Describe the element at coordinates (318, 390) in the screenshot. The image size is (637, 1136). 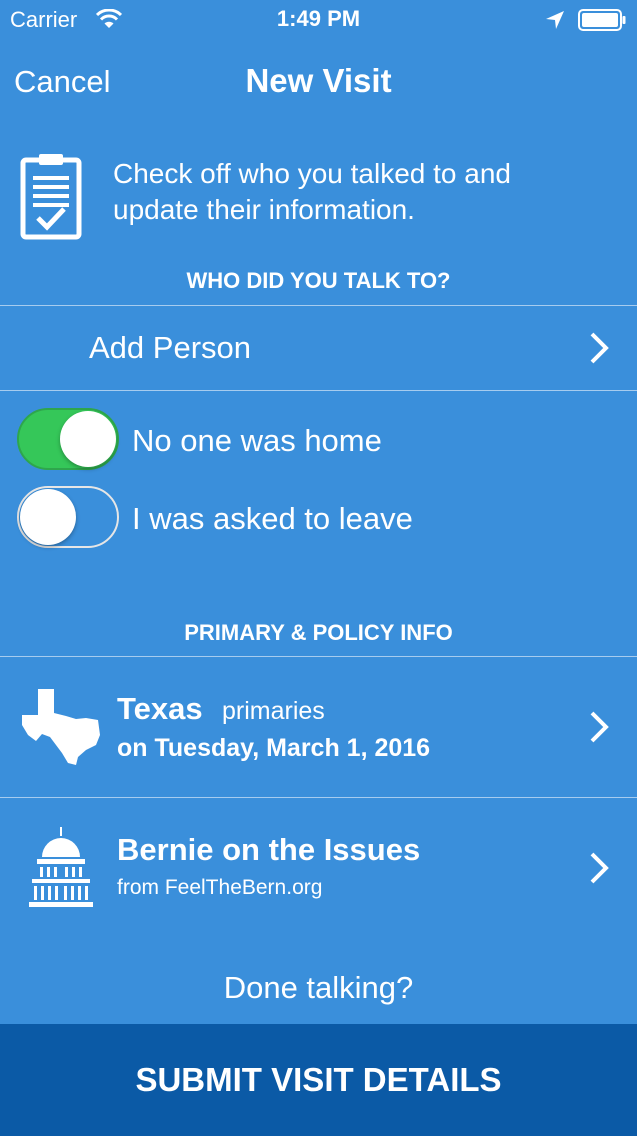
I see `divider` at that location.